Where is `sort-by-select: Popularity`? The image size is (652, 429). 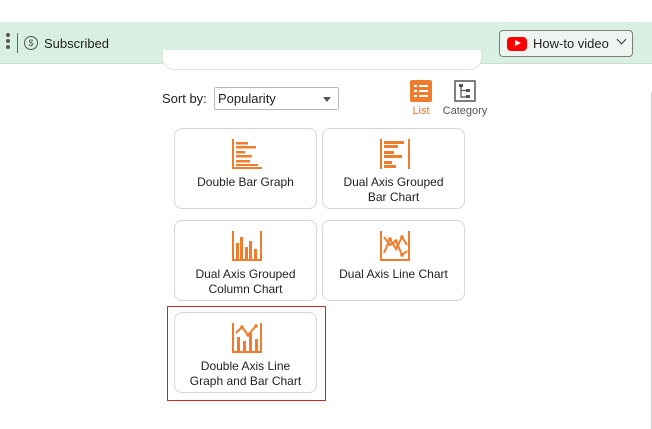
sort-by-select: Popularity is located at coordinates (276, 98).